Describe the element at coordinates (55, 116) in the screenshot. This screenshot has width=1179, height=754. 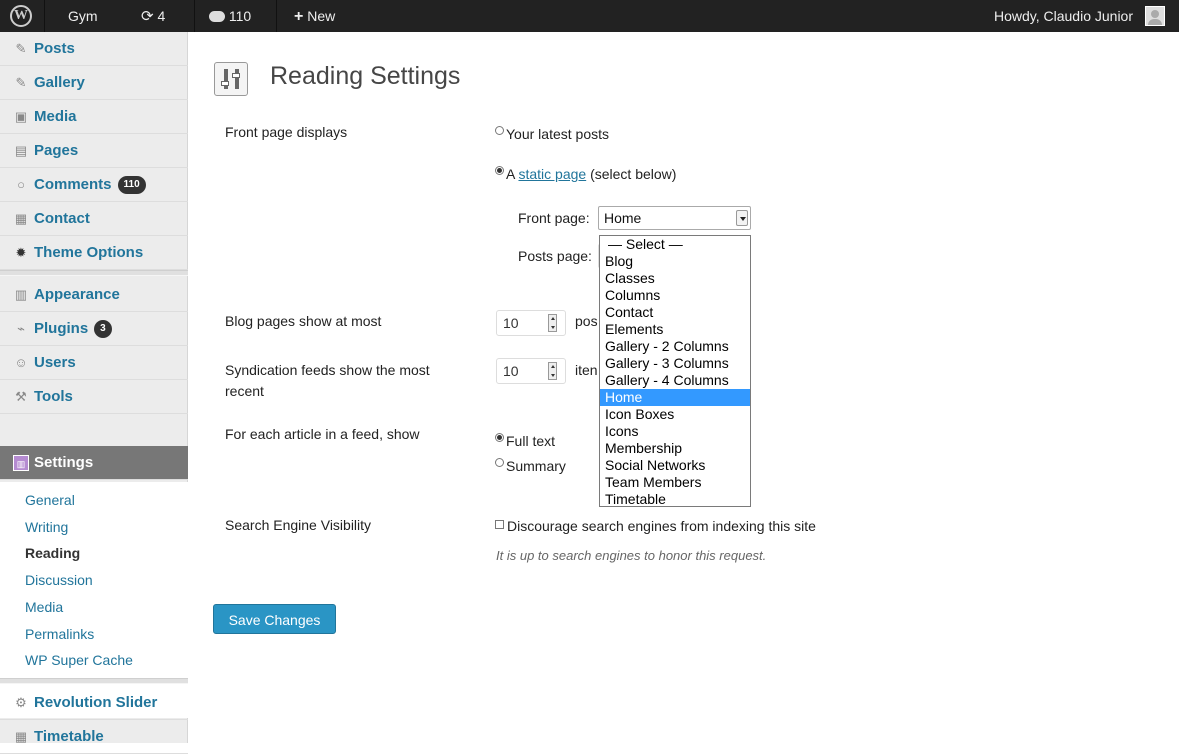
I see `menu-item-label: Media` at that location.